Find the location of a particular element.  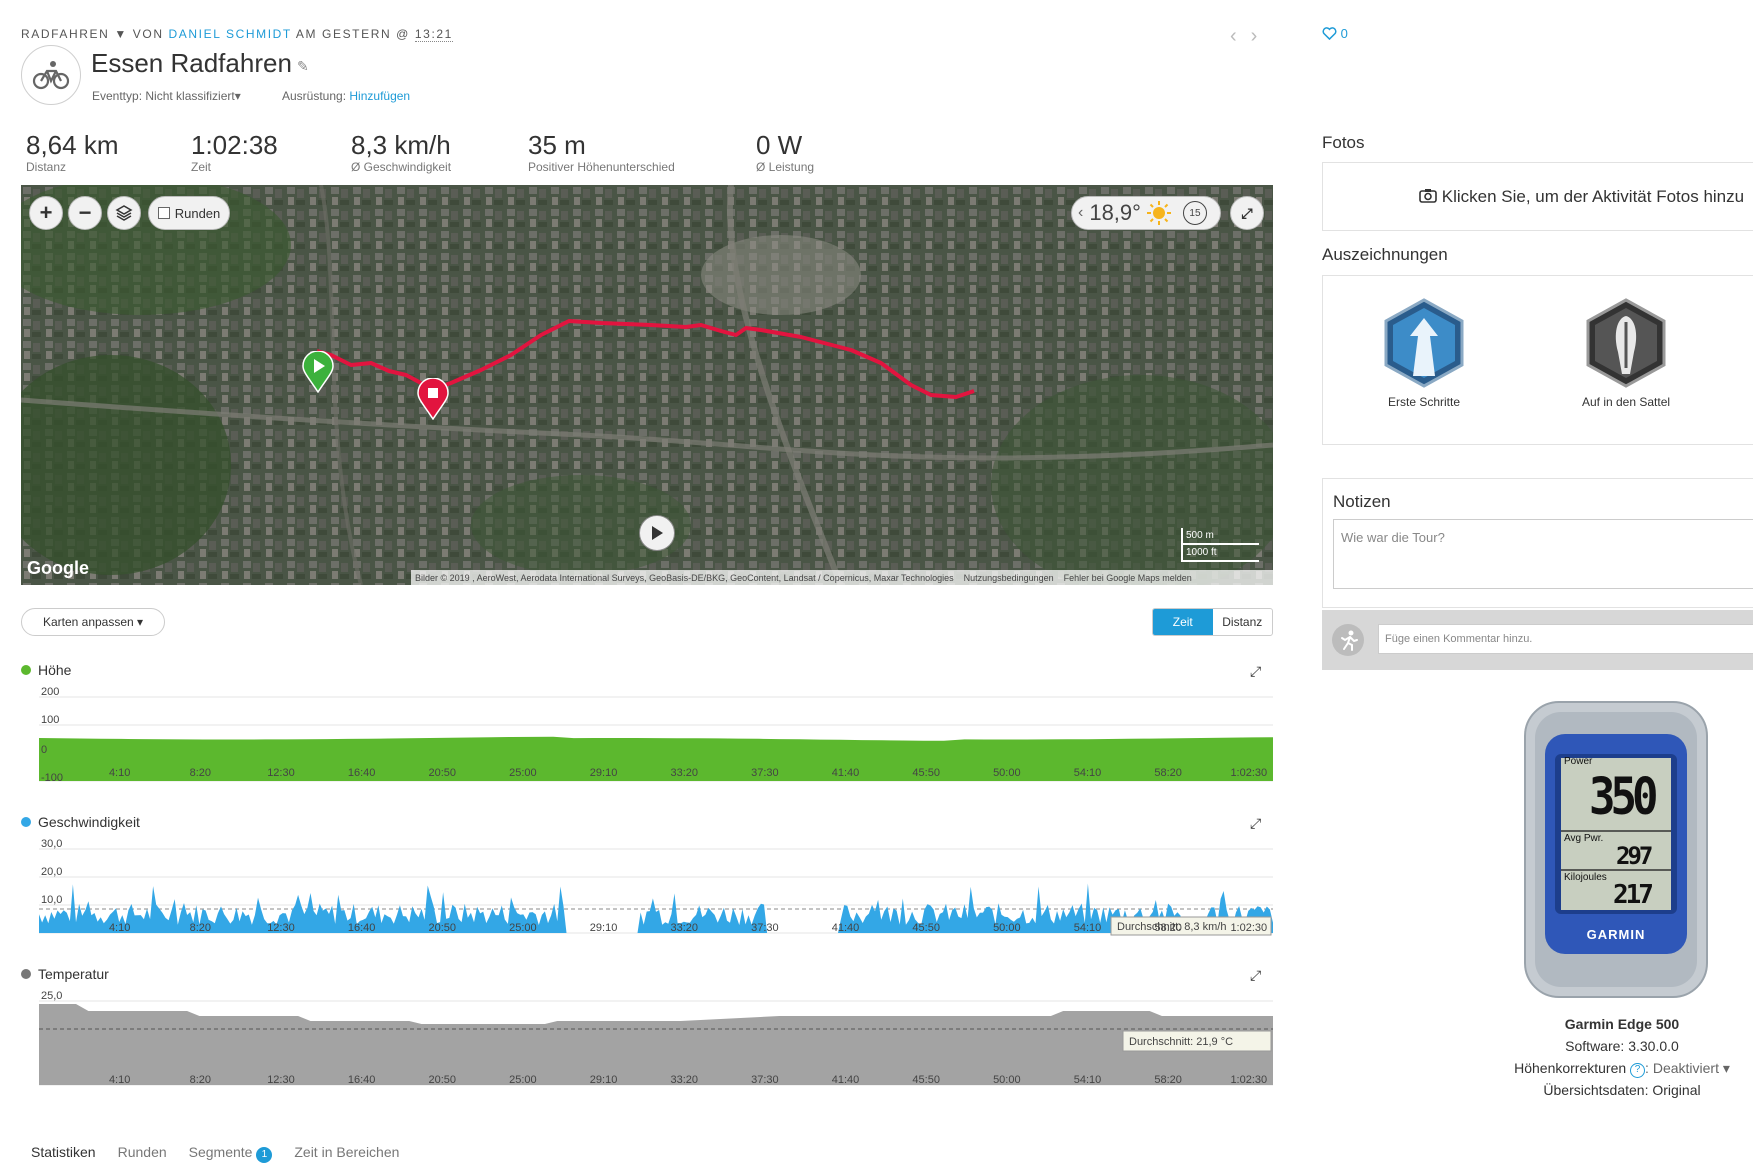

y-tick-label: 100 is located at coordinates (50, 720).